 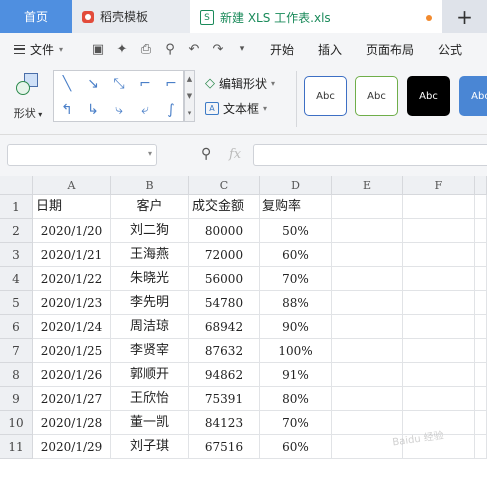 I want to click on shape-style-1: Abc, so click(x=325, y=96).